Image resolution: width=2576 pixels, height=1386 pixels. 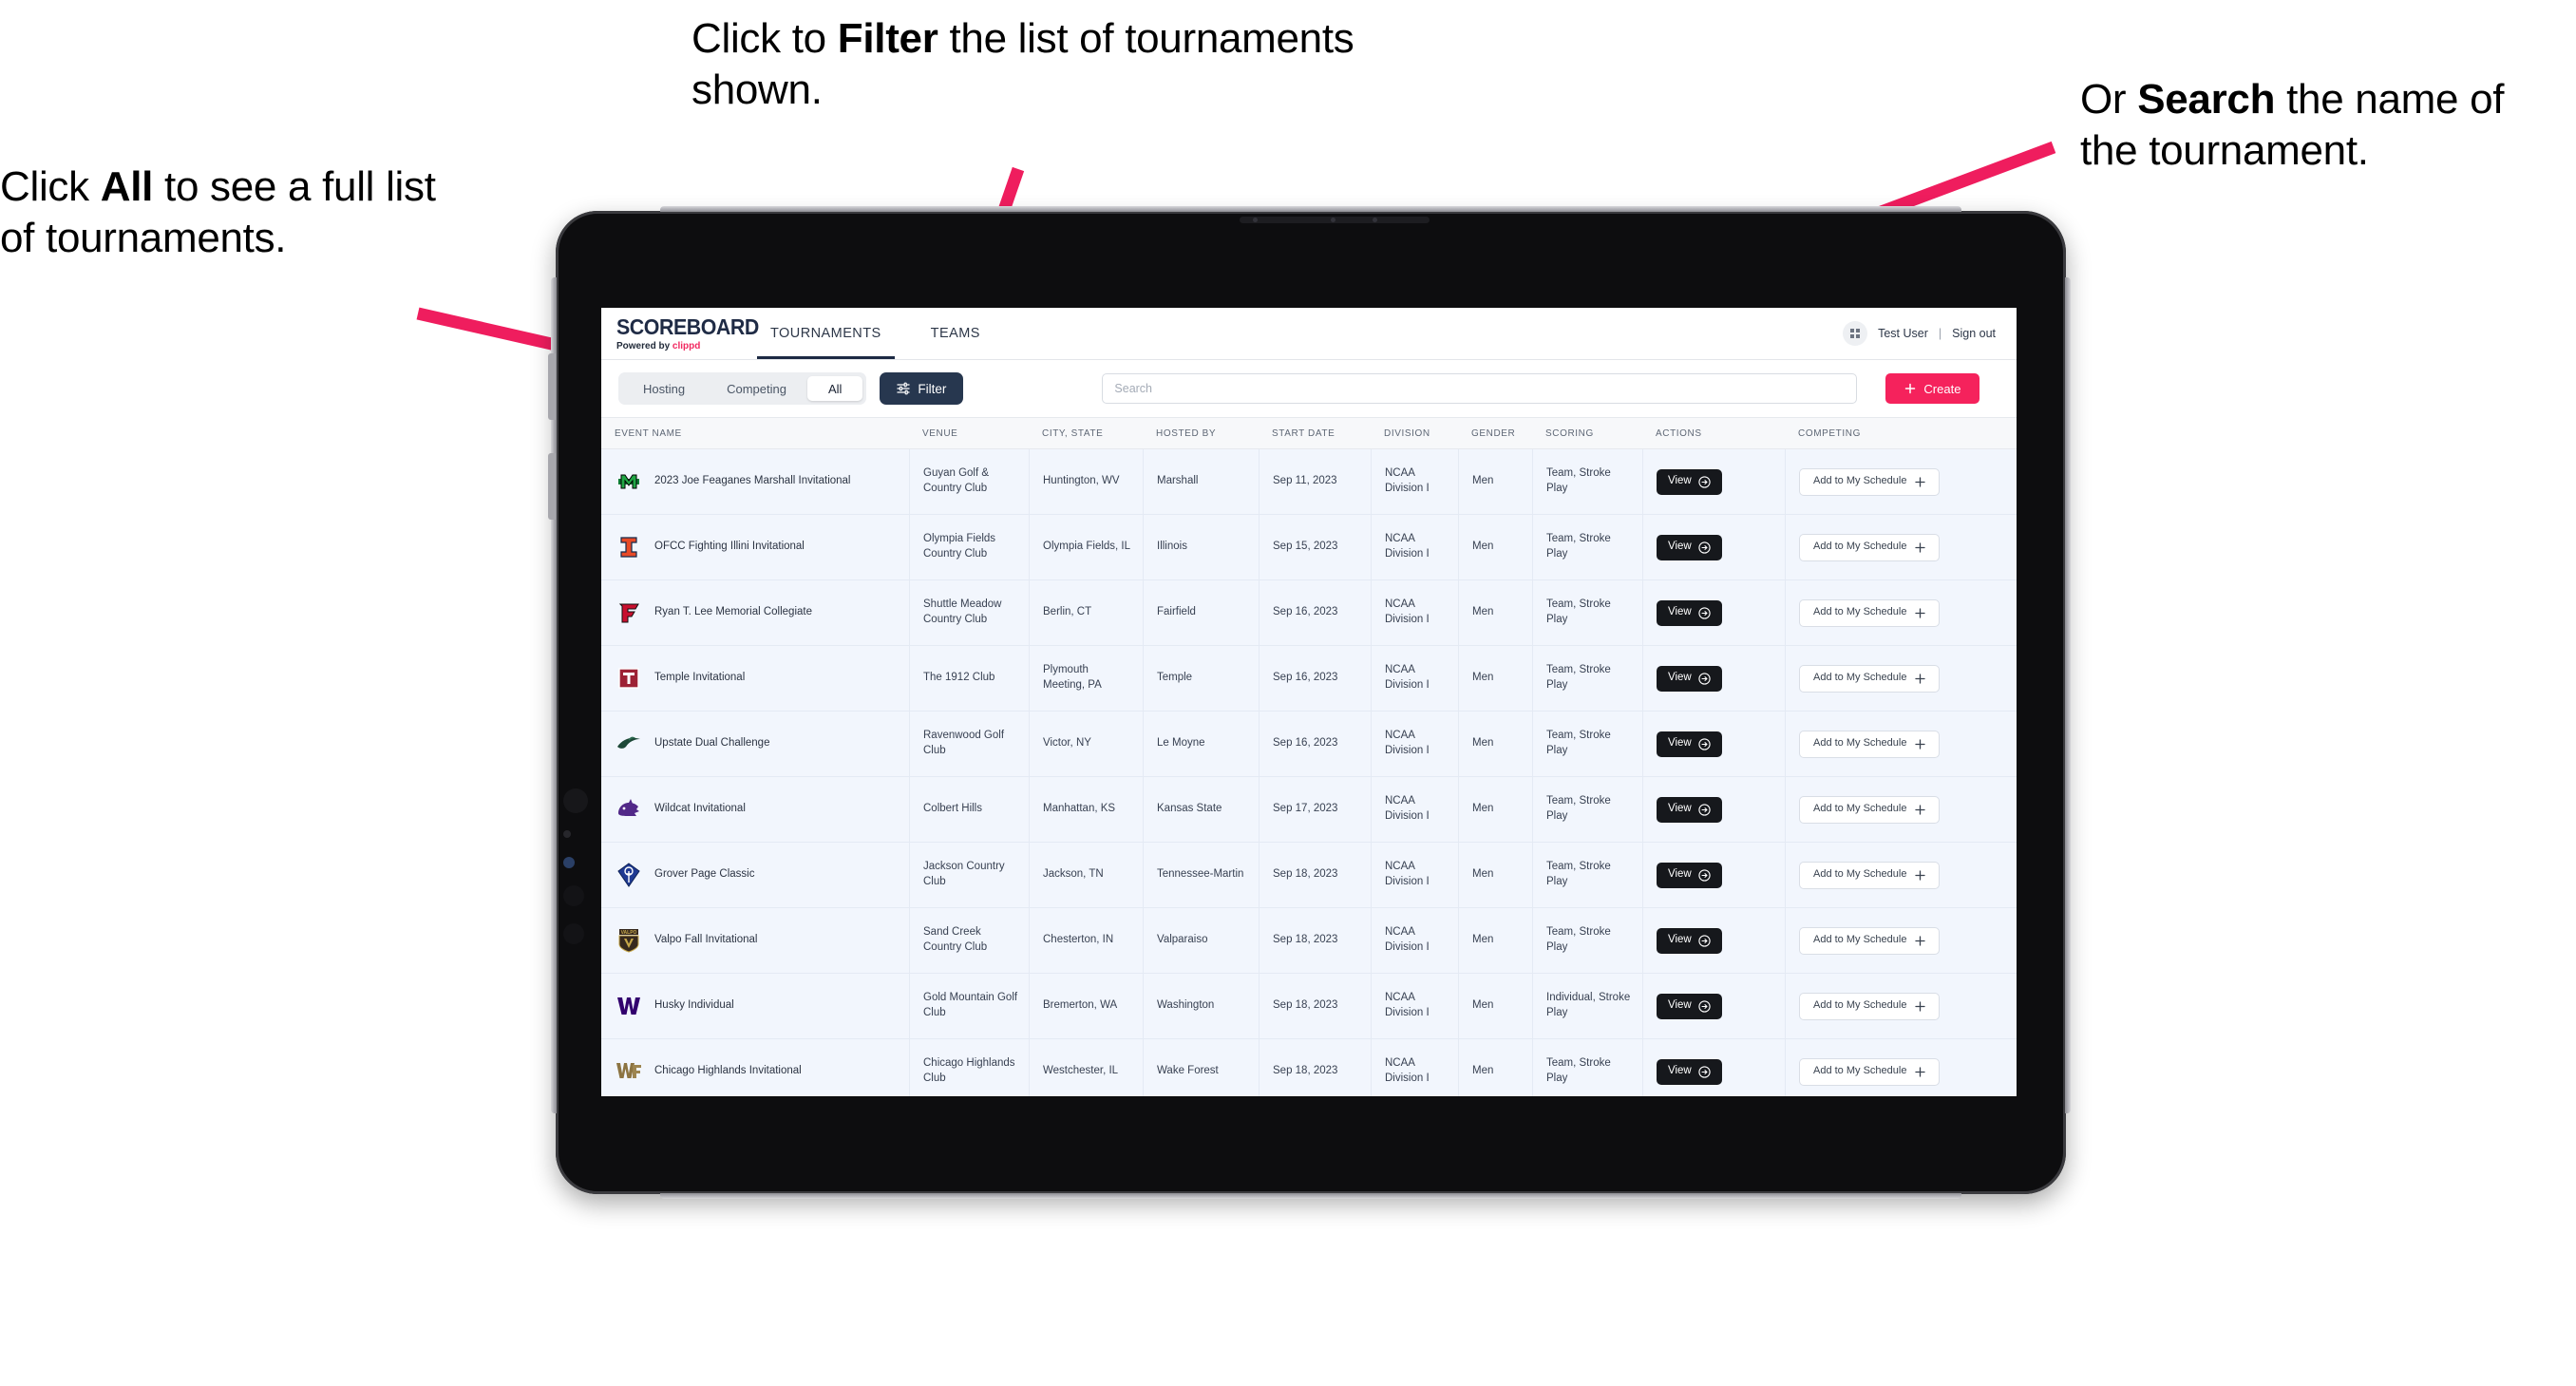 I want to click on cell-hosted-by: Fairfield, so click(x=1201, y=612).